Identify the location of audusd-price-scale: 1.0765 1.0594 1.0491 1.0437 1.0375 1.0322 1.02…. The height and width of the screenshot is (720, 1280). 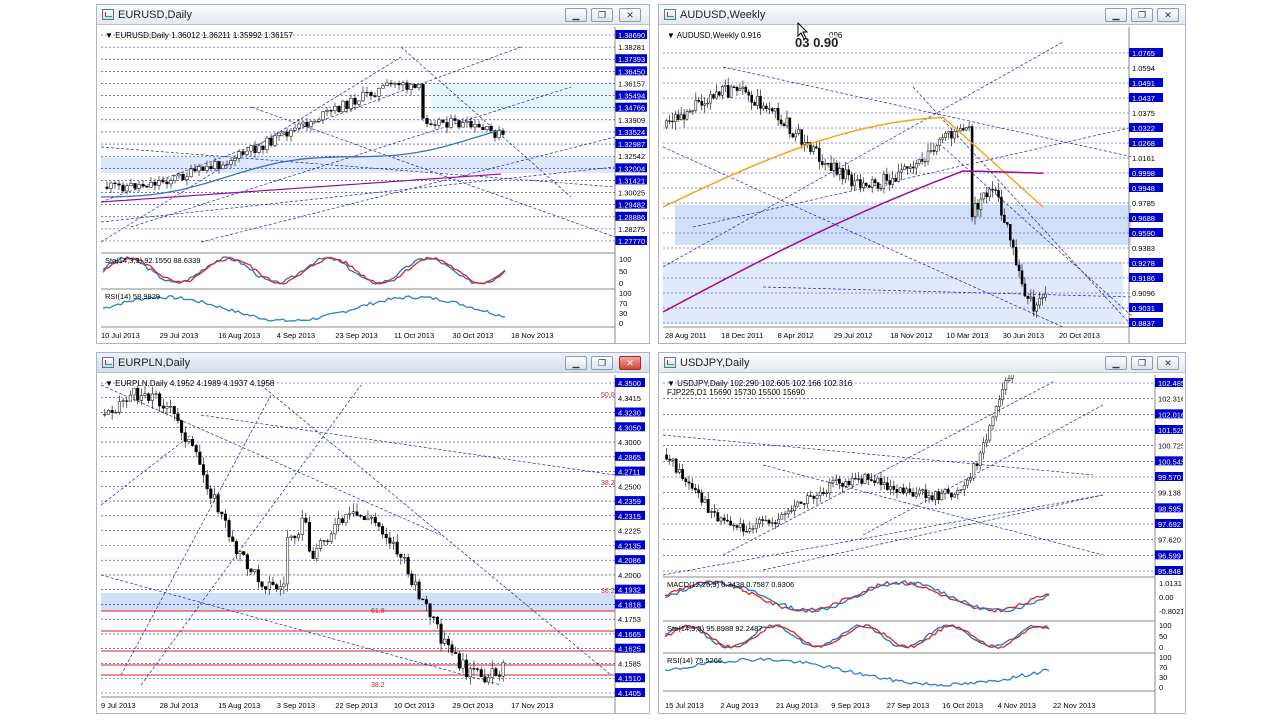
(1146, 188).